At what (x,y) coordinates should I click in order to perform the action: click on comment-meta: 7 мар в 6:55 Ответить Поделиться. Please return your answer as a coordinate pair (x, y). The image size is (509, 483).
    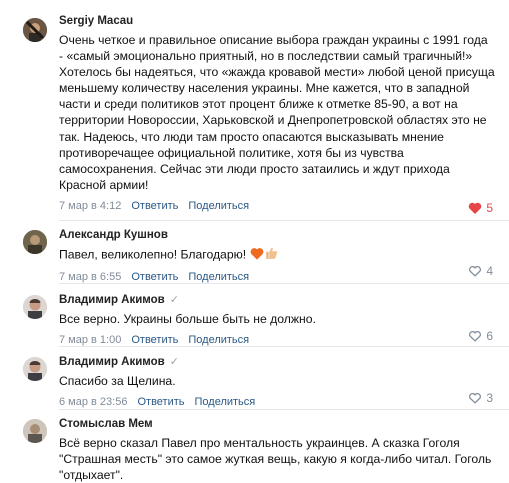
    Looking at the image, I should click on (277, 277).